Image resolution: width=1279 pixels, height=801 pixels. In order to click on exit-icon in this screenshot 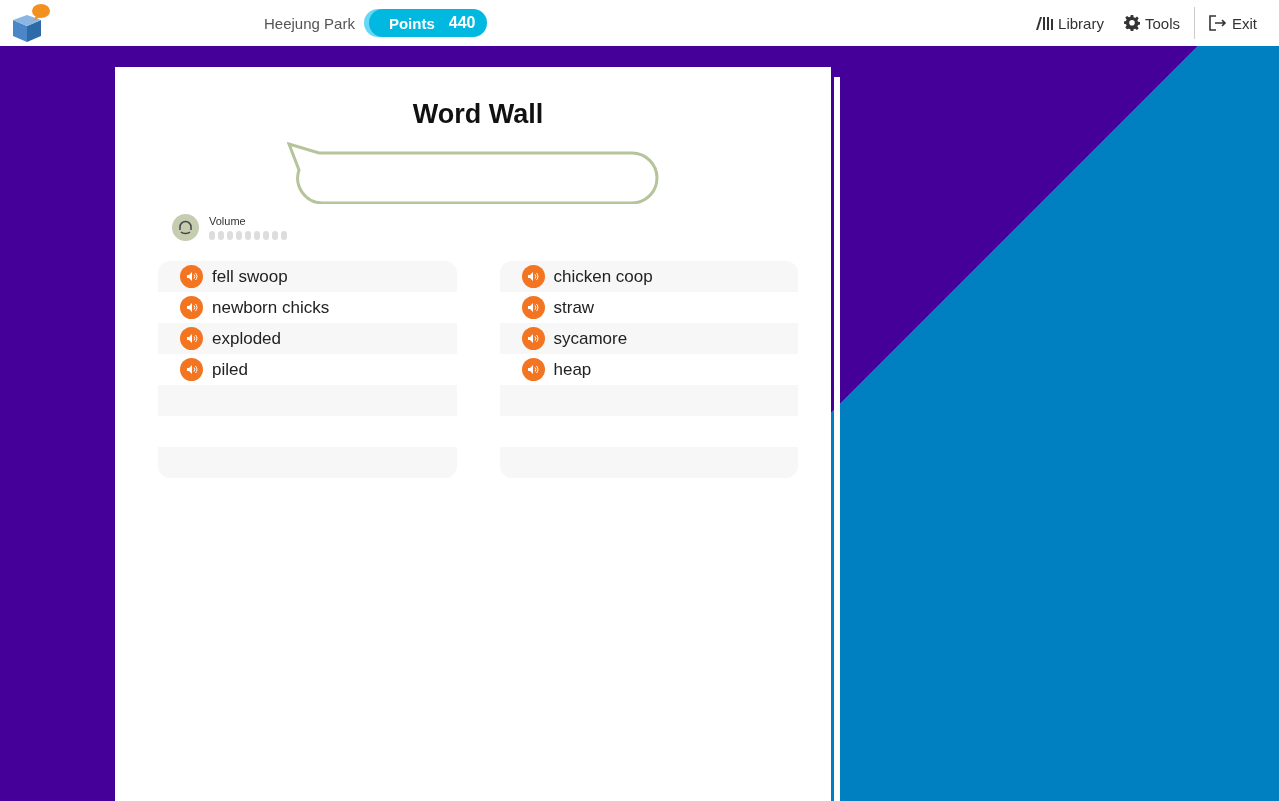, I will do `click(1218, 23)`.